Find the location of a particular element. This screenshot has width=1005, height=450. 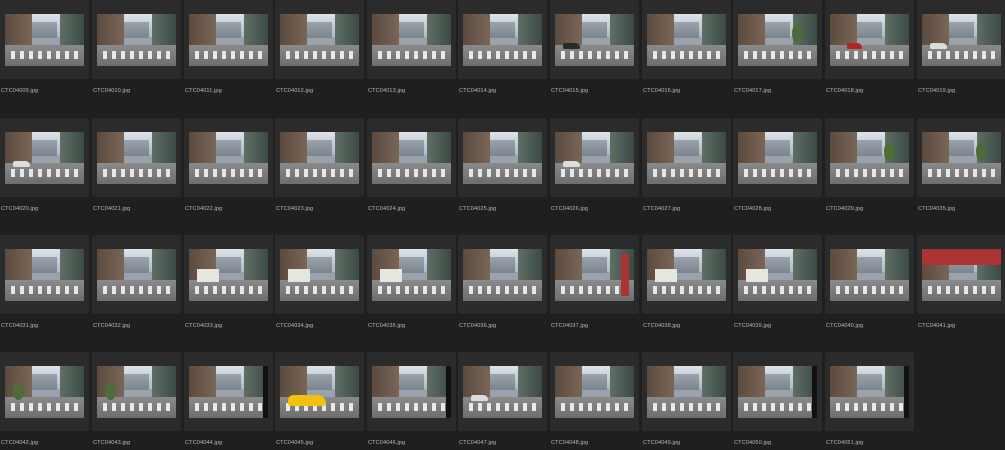

thumbnail-item: CTC04013.jpg is located at coordinates (411, 55).